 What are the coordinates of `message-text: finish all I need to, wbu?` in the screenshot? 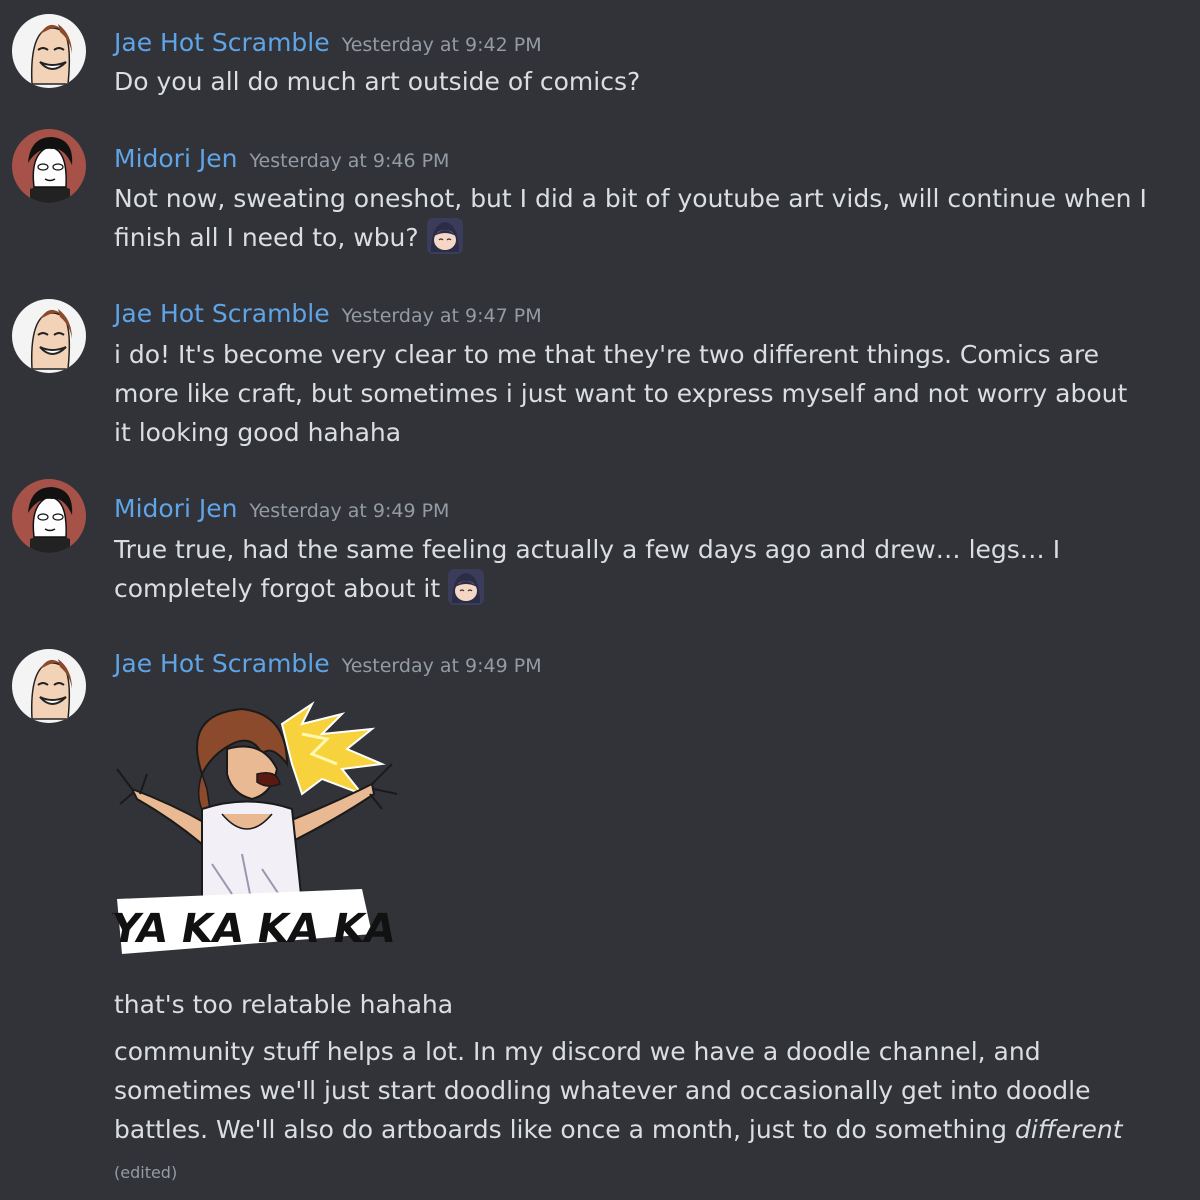 It's located at (266, 237).